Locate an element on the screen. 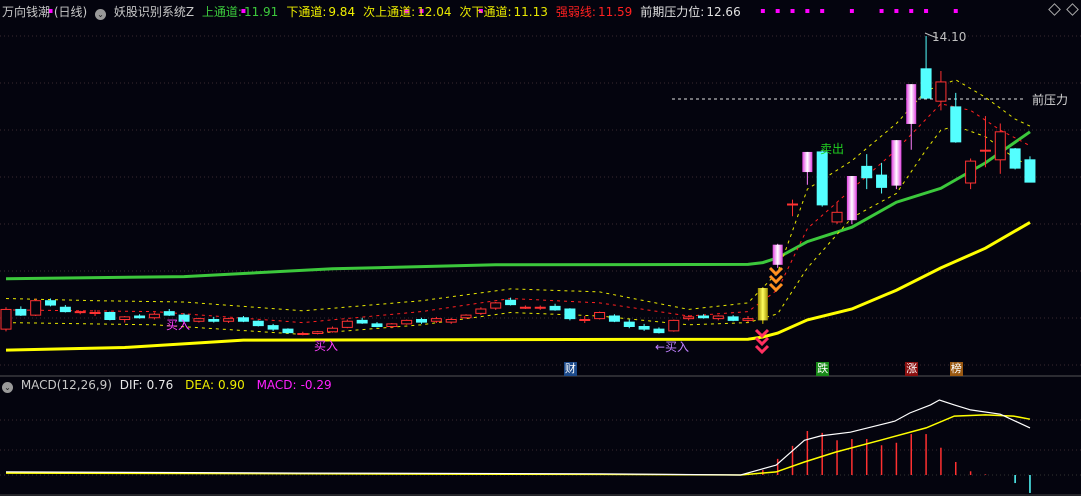  dif-line is located at coordinates (518, 437).